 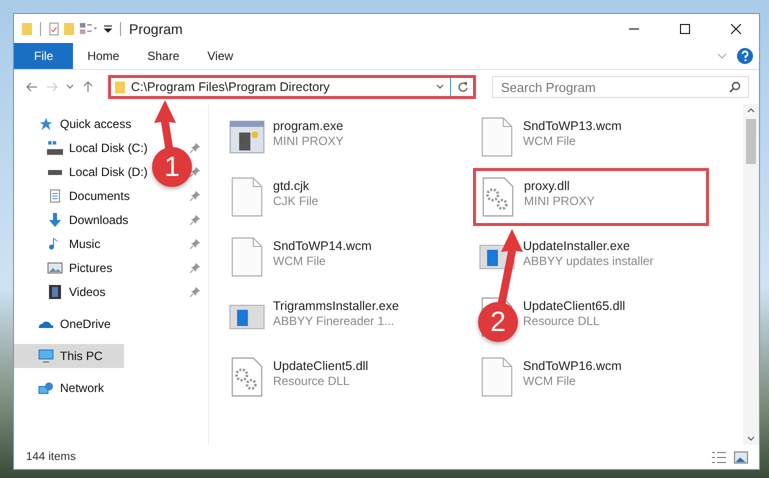 I want to click on file-type: ABBYY updates installer, so click(x=588, y=261).